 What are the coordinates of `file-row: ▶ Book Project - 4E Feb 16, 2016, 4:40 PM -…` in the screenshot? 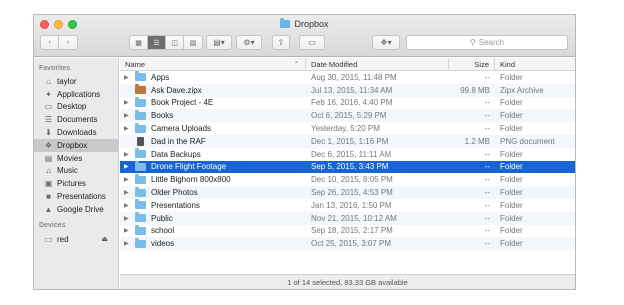 It's located at (347, 103).